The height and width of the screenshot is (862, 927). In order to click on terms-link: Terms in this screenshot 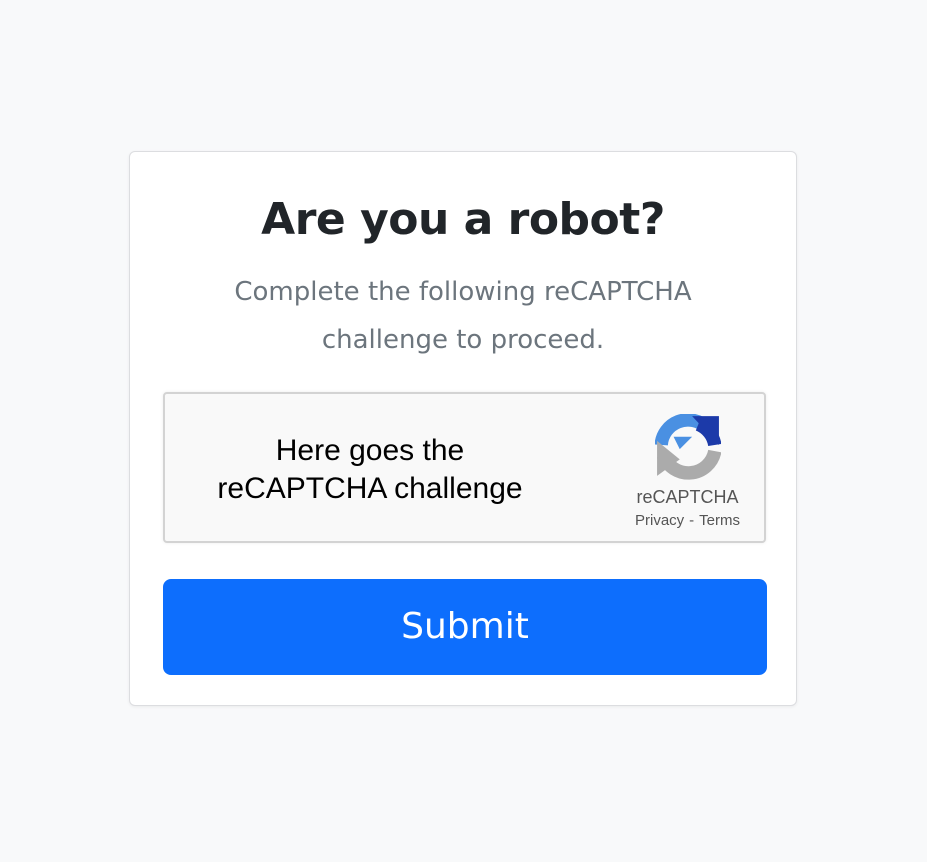, I will do `click(719, 520)`.